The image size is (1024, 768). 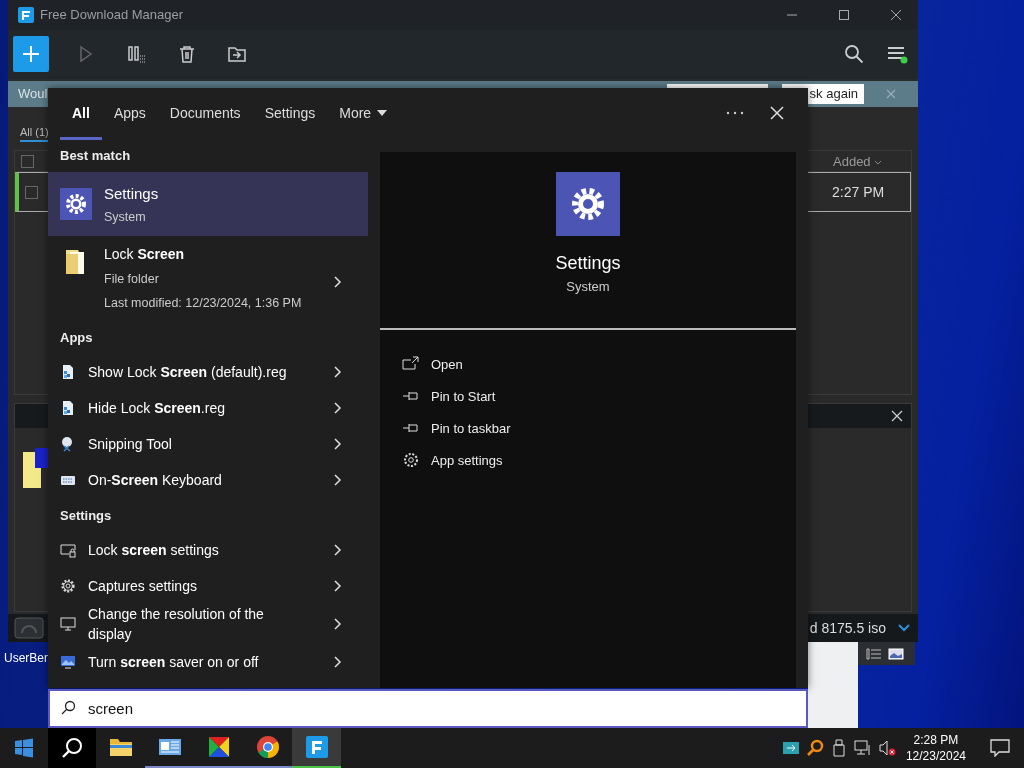 What do you see at coordinates (132, 279) in the screenshot?
I see `result-type: File folder` at bounding box center [132, 279].